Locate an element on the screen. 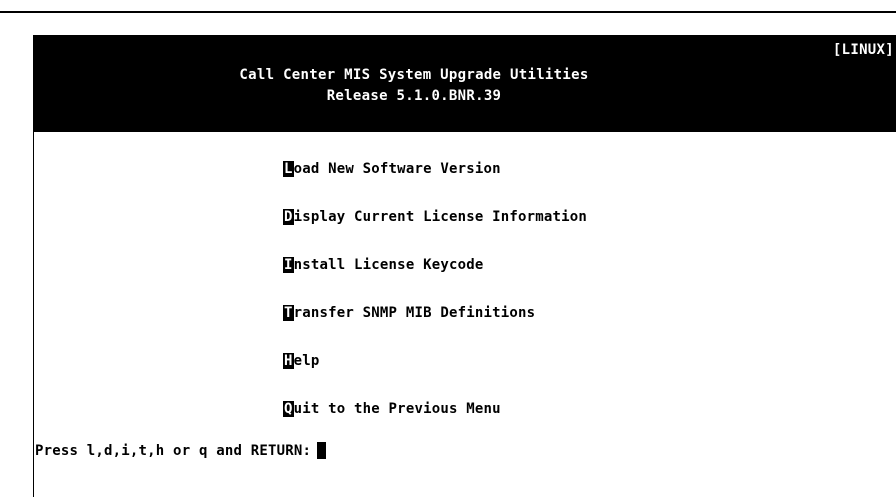 This screenshot has width=896, height=497. menu-item-transfer-snmp: Transfer SNMP MIB Definitions is located at coordinates (435, 313).